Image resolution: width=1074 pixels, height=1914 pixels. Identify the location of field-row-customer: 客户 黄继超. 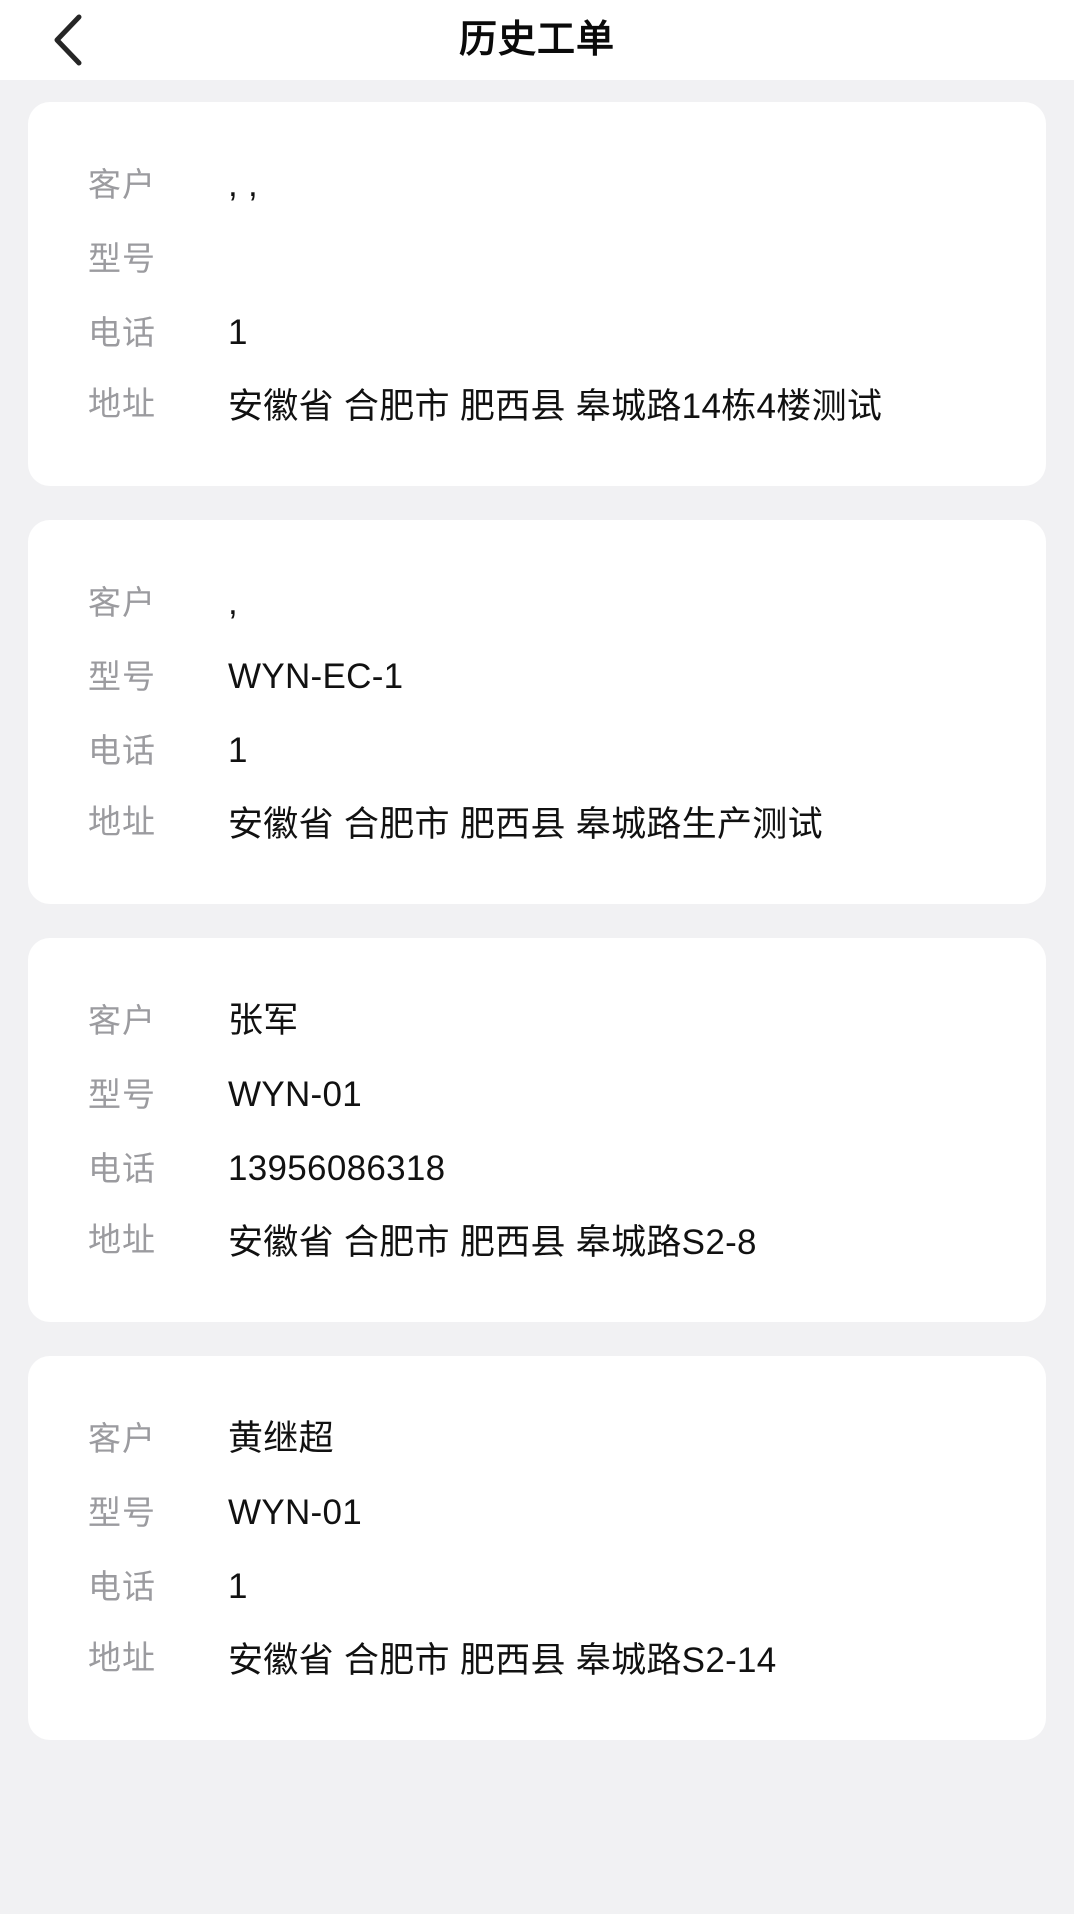
(537, 1439).